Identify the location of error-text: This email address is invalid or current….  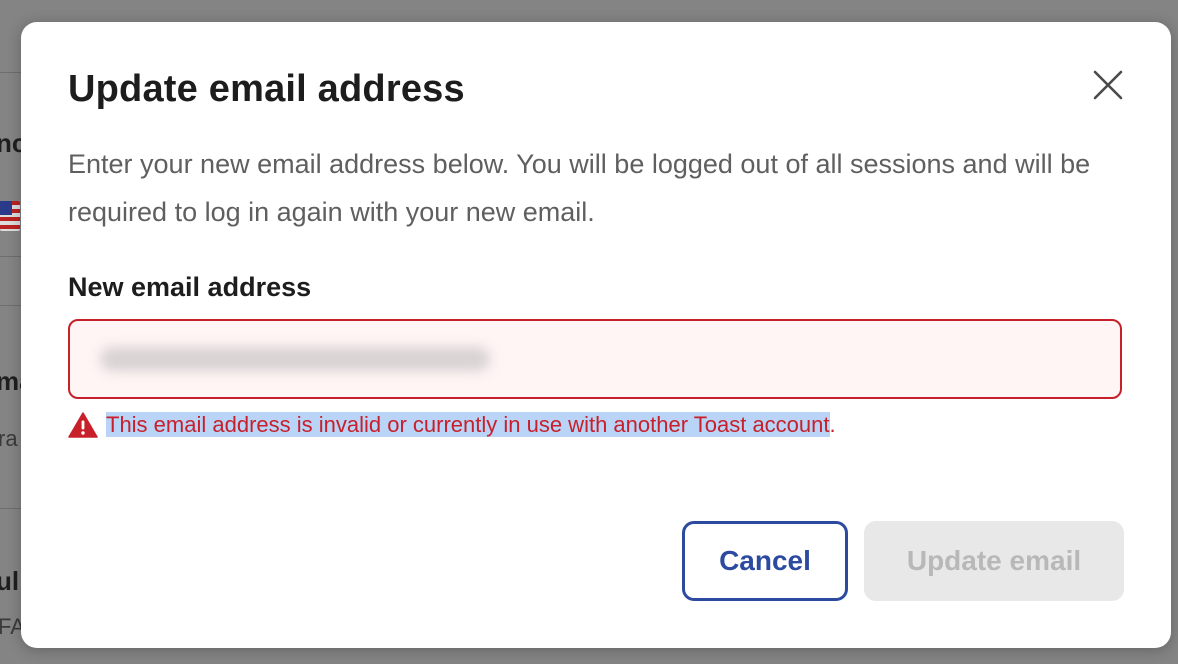
(471, 425).